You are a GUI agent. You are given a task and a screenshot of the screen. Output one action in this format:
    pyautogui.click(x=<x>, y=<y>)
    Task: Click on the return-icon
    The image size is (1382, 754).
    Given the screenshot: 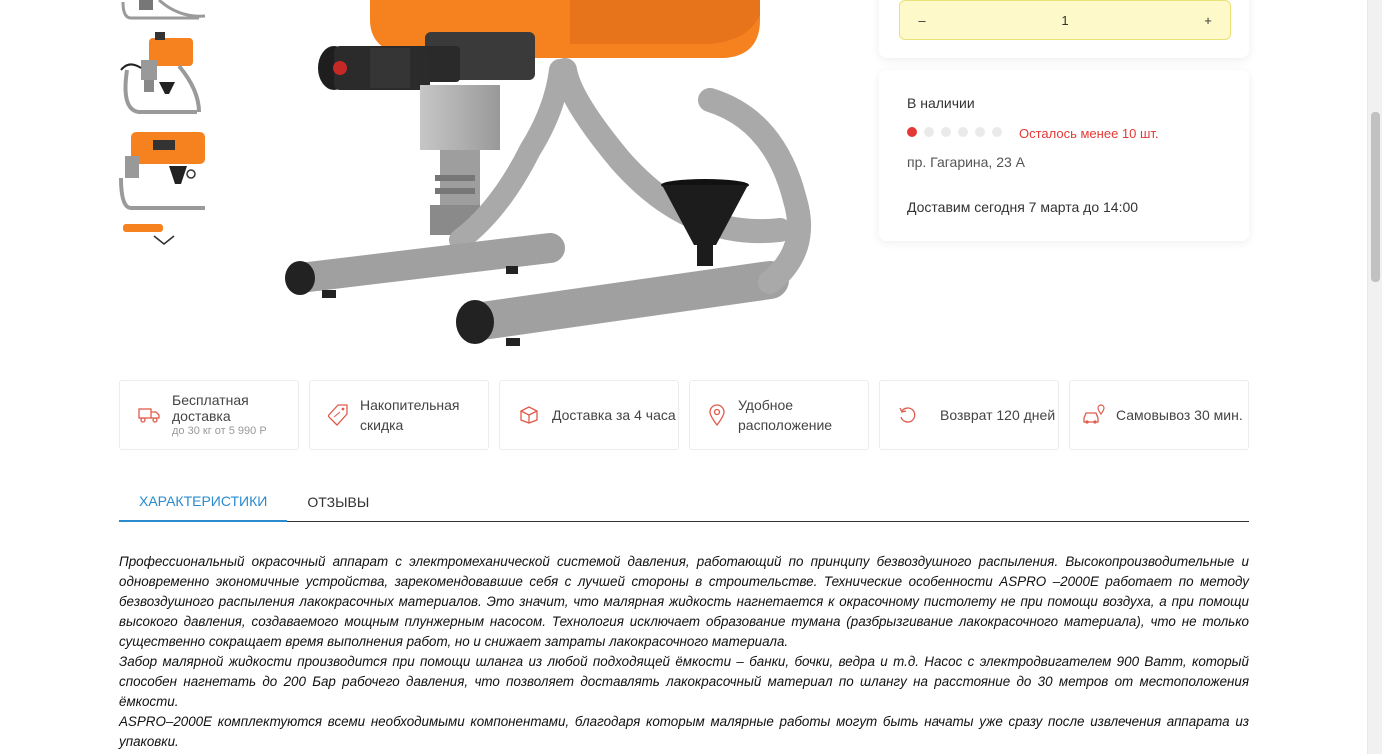 What is the action you would take?
    pyautogui.click(x=907, y=415)
    